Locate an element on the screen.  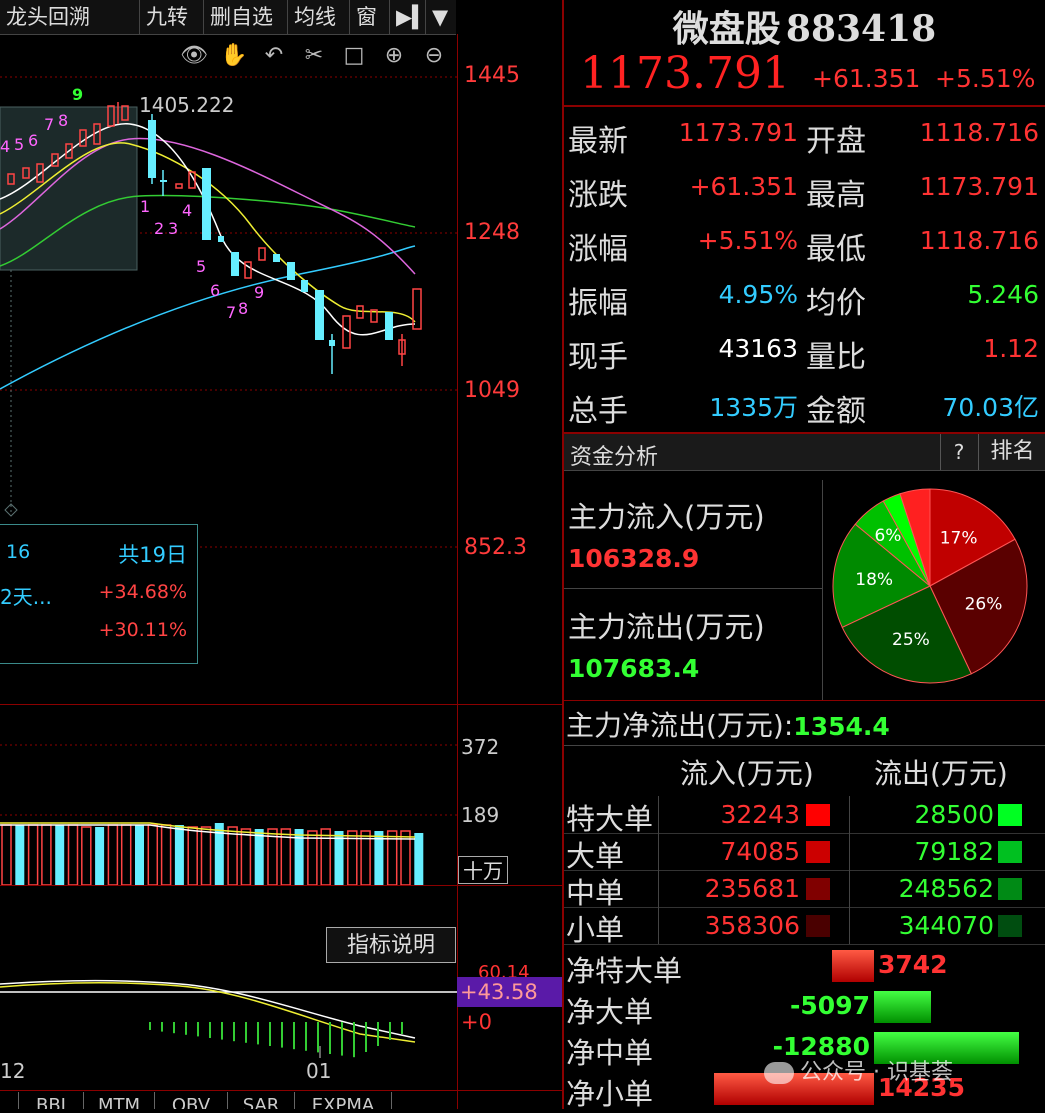
interval-stat-value: 16 is located at coordinates (18, 552).